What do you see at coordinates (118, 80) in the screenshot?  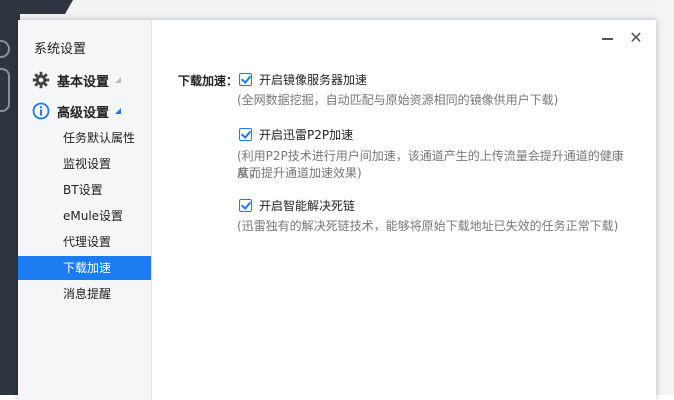 I see `expand-arrow-icon` at bounding box center [118, 80].